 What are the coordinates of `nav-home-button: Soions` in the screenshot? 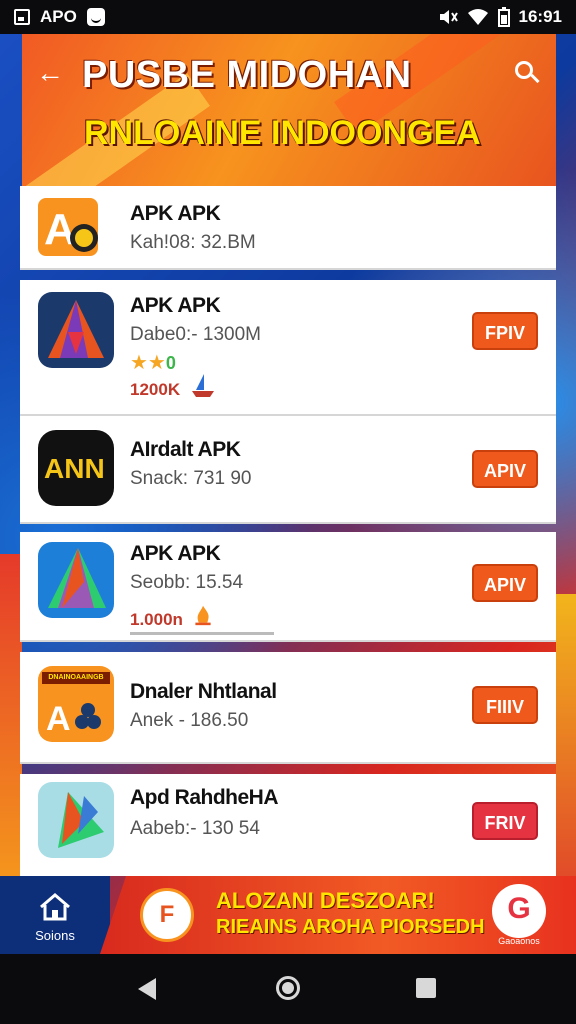 It's located at (55, 915).